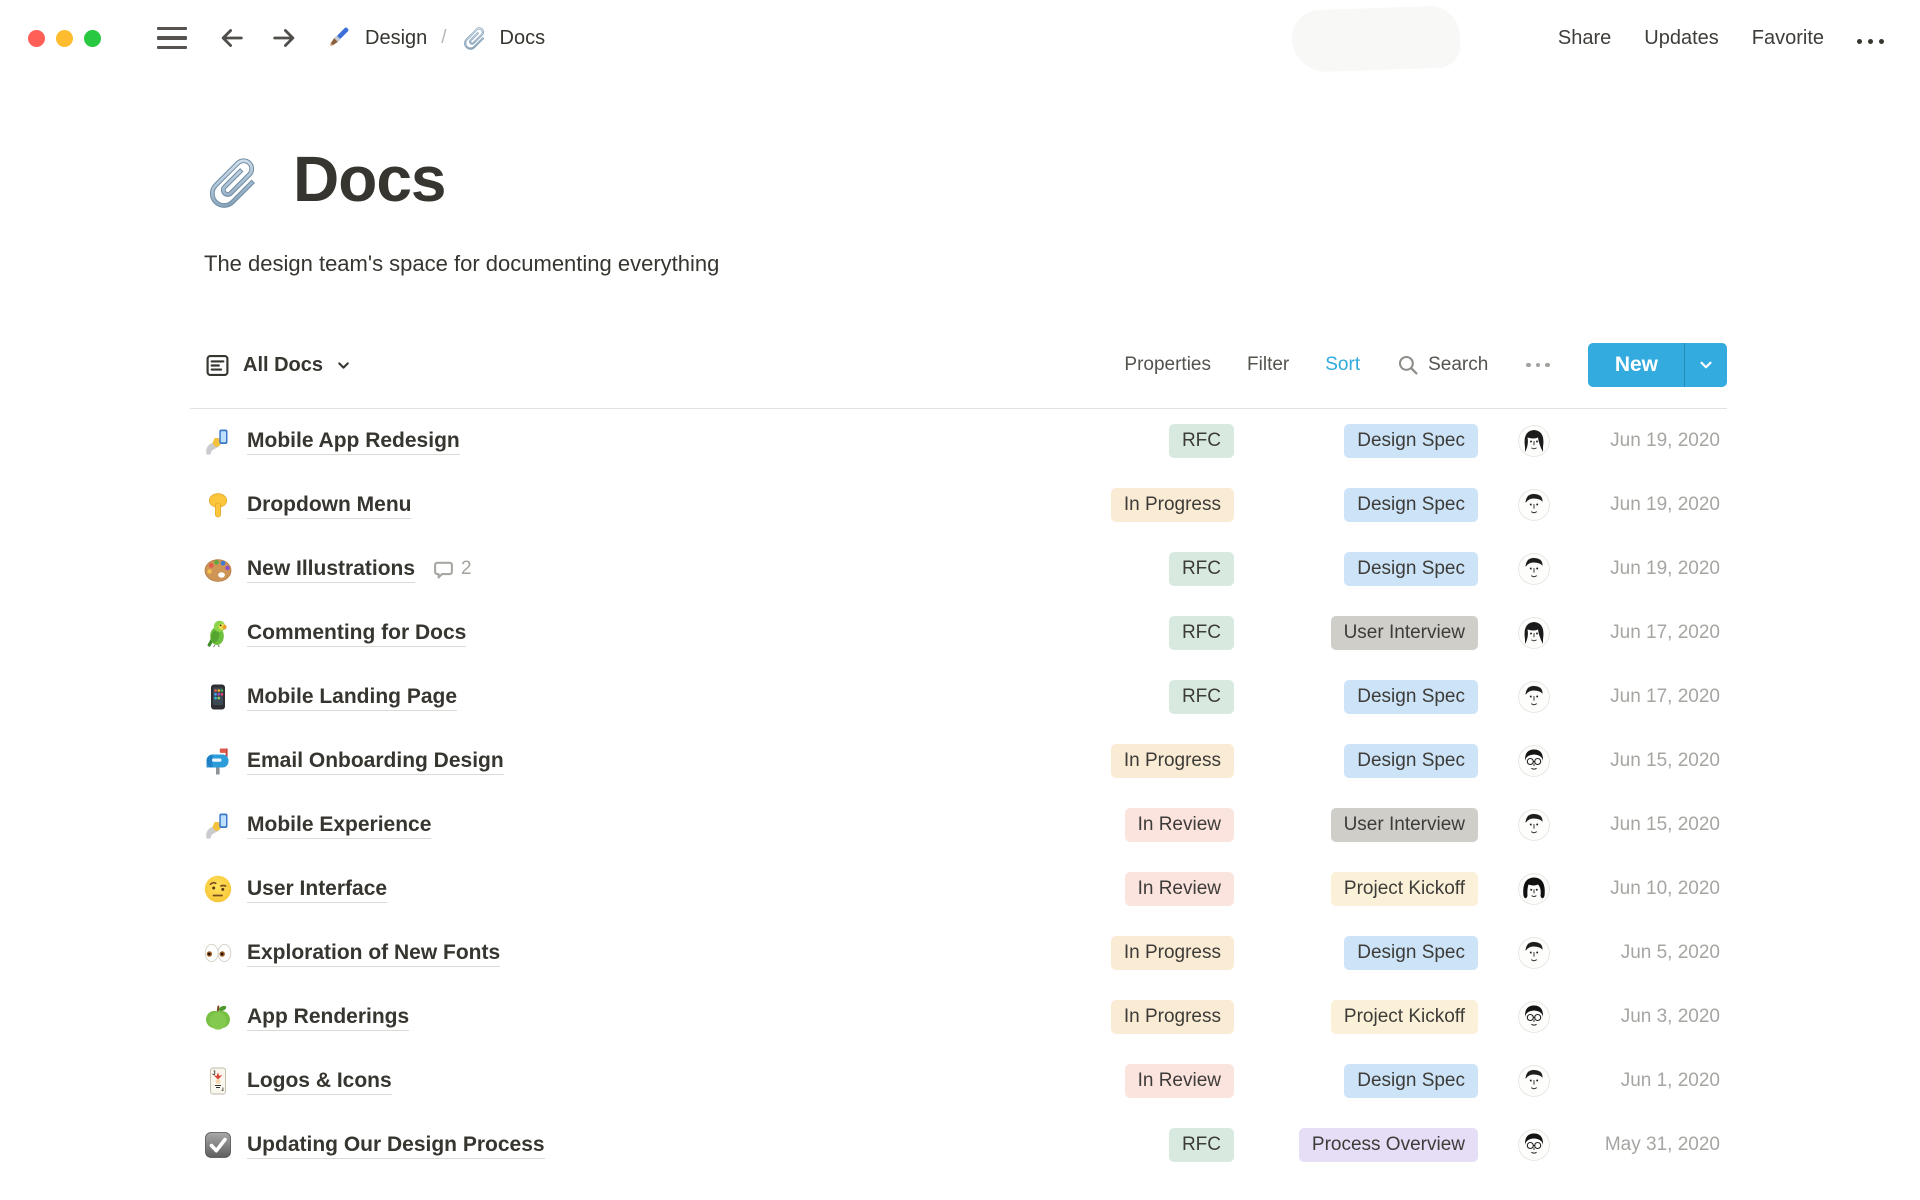 Image resolution: width=1920 pixels, height=1200 pixels. Describe the element at coordinates (278, 365) in the screenshot. I see `view-switcher-all-docs: All Docs` at that location.